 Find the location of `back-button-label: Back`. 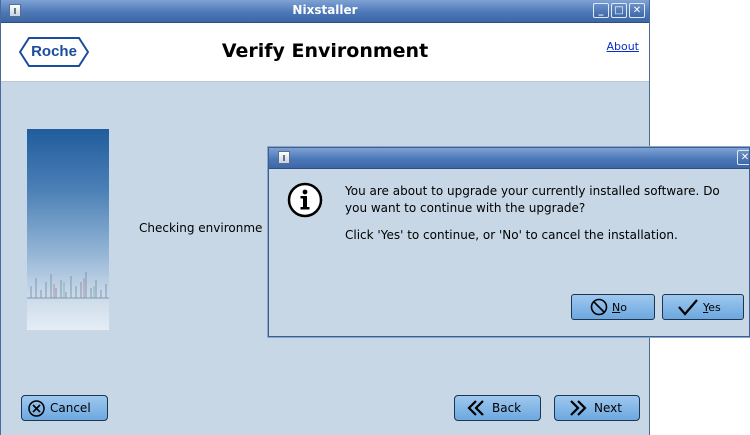

back-button-label: Back is located at coordinates (507, 408).